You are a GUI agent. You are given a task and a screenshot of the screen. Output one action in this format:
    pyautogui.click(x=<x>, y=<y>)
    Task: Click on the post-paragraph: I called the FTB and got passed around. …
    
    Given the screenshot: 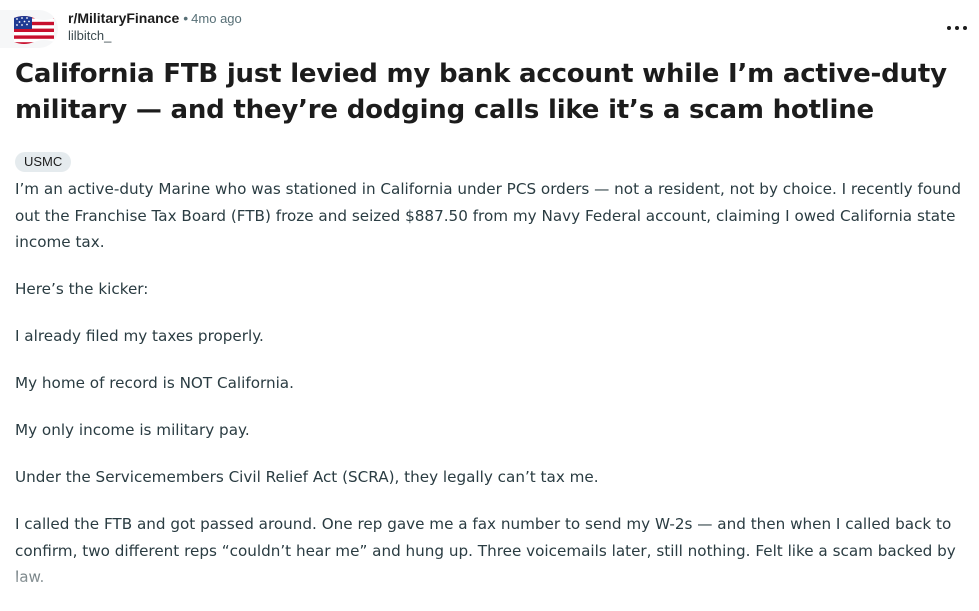 What is the action you would take?
    pyautogui.click(x=485, y=550)
    